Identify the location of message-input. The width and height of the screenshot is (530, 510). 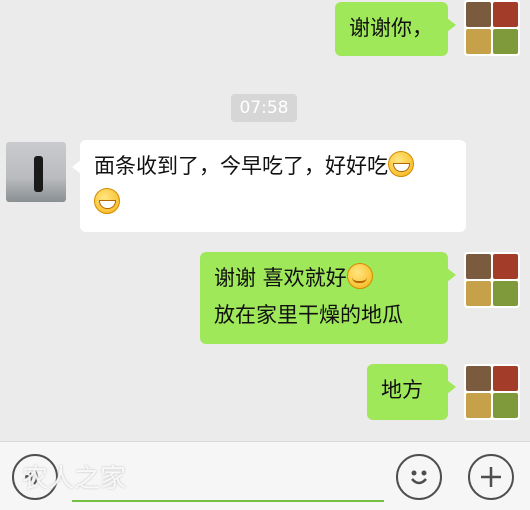
(230, 479).